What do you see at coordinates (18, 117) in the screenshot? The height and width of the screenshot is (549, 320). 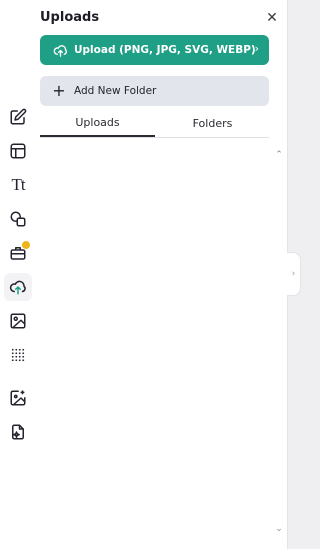 I see `edit-icon` at bounding box center [18, 117].